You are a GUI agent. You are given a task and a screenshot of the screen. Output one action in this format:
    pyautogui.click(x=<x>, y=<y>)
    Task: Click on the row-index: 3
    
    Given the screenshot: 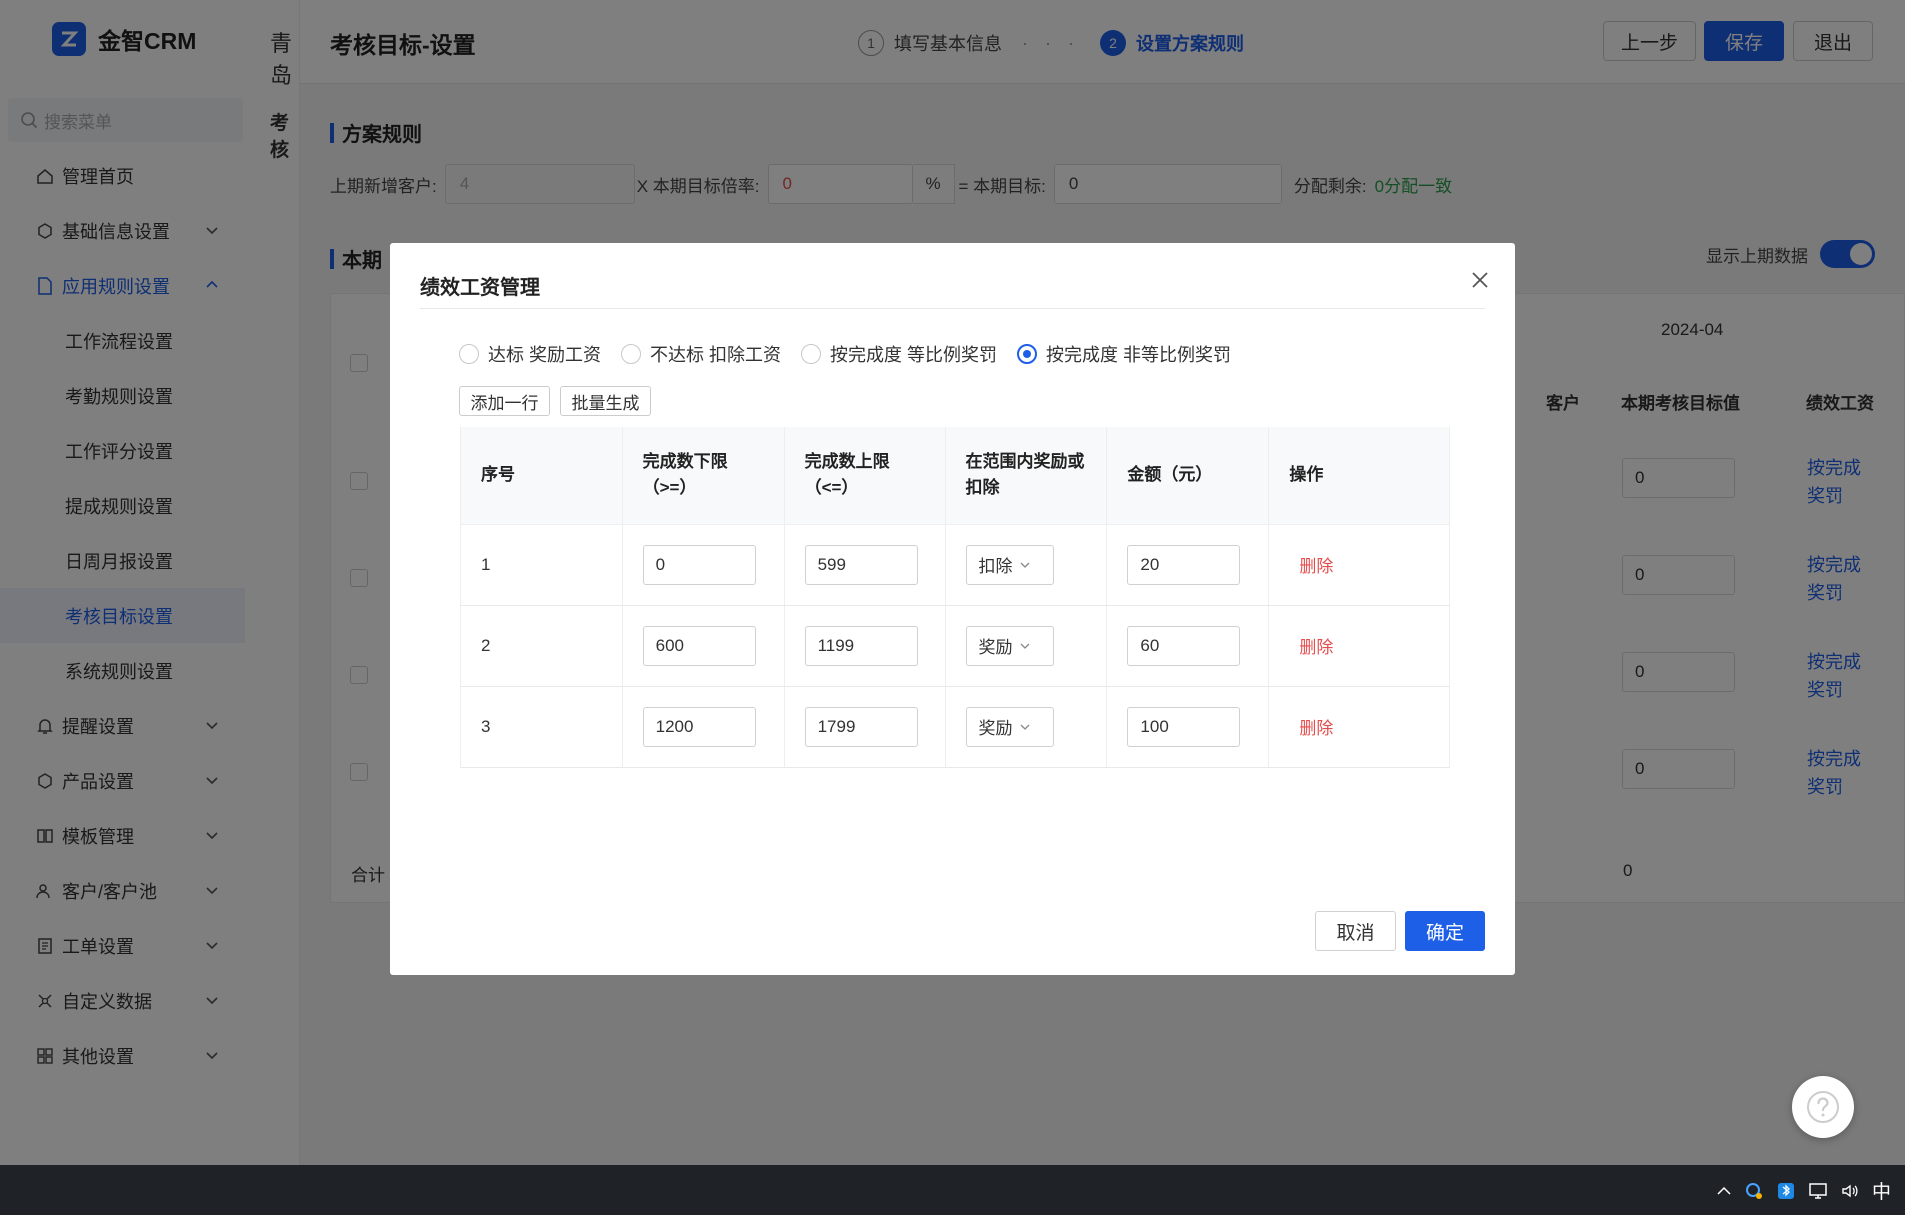 What is the action you would take?
    pyautogui.click(x=541, y=727)
    